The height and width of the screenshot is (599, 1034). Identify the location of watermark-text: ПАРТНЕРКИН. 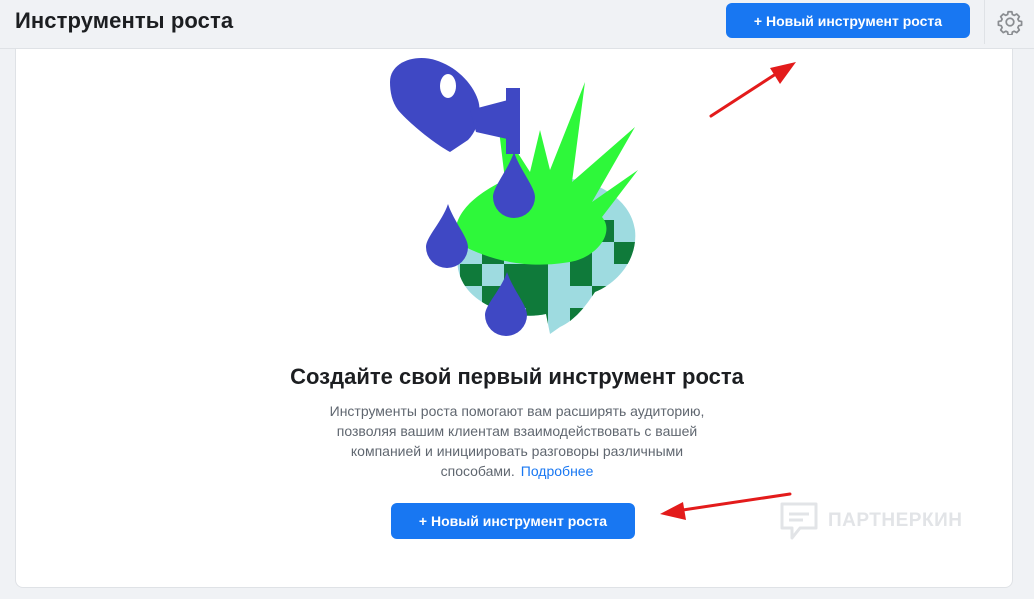
(895, 520).